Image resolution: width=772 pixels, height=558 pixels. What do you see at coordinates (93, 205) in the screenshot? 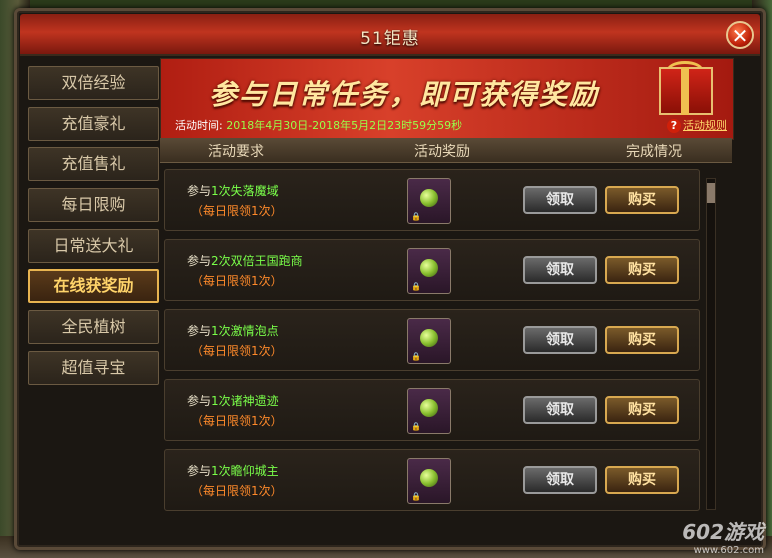
I see `sidebar-item-daily-limit: 每日限购` at bounding box center [93, 205].